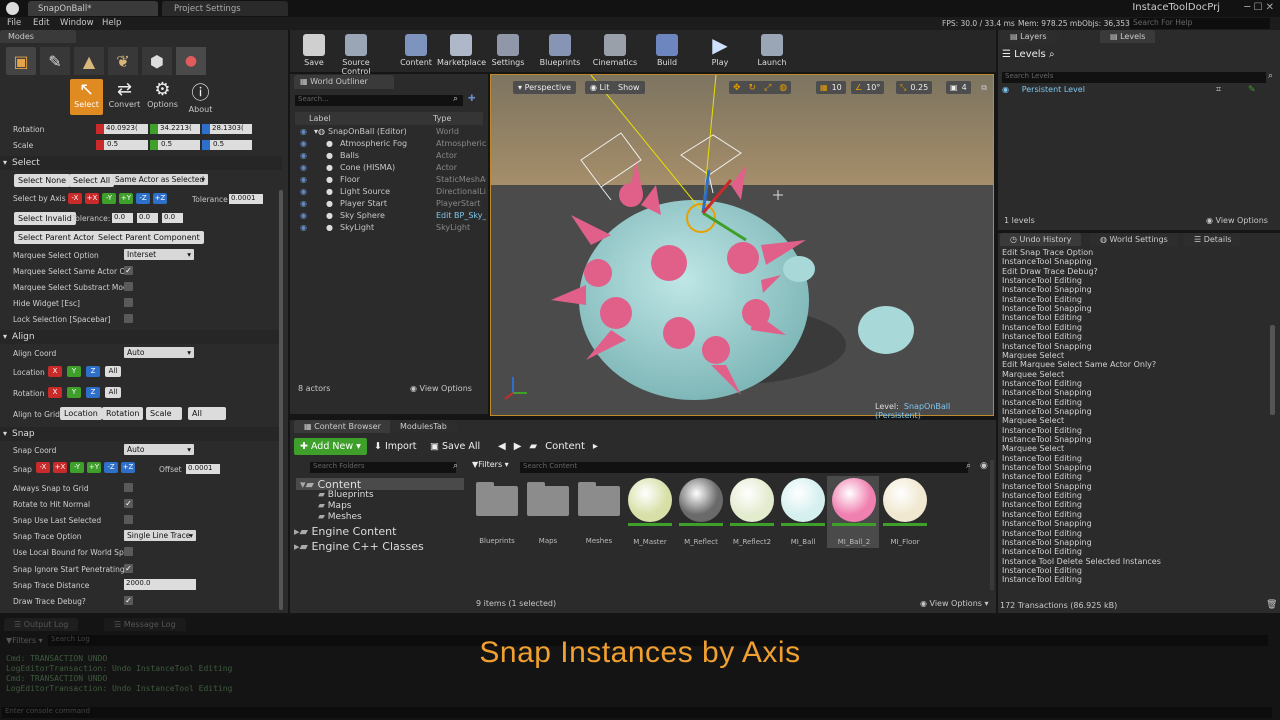  I want to click on tolerance-y-field: 0.0, so click(147, 218).